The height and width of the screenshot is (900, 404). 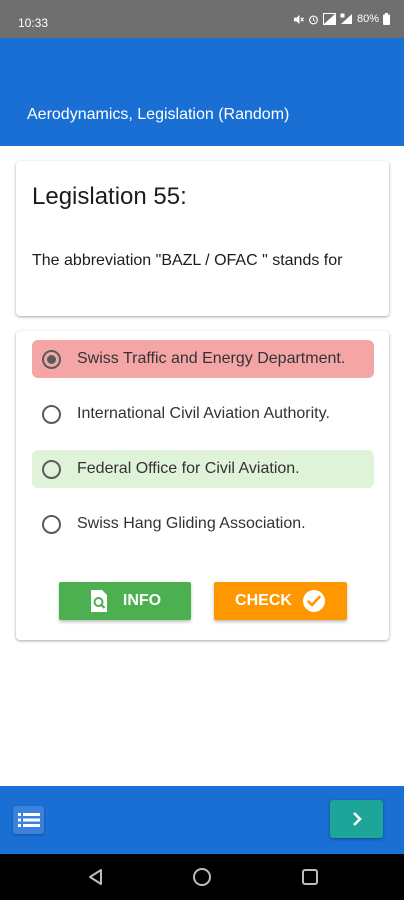 I want to click on next-question-button, so click(x=356, y=819).